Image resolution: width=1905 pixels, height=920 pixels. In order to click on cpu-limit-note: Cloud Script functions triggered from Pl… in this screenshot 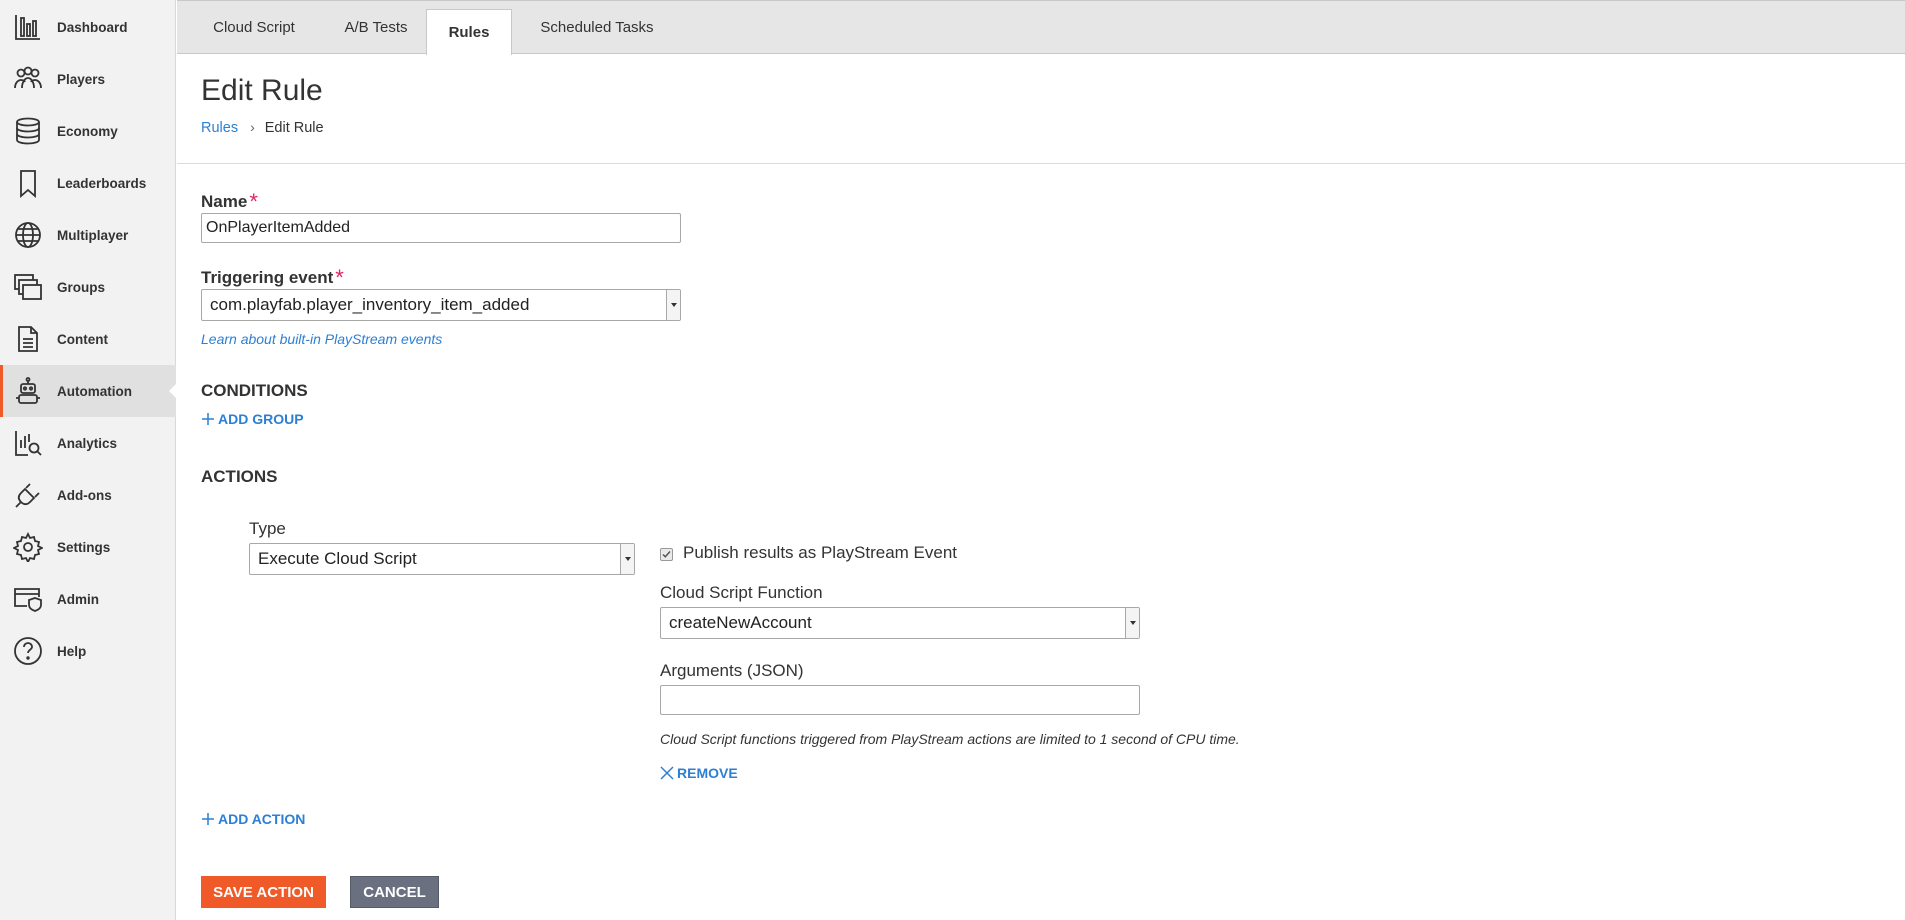, I will do `click(950, 739)`.